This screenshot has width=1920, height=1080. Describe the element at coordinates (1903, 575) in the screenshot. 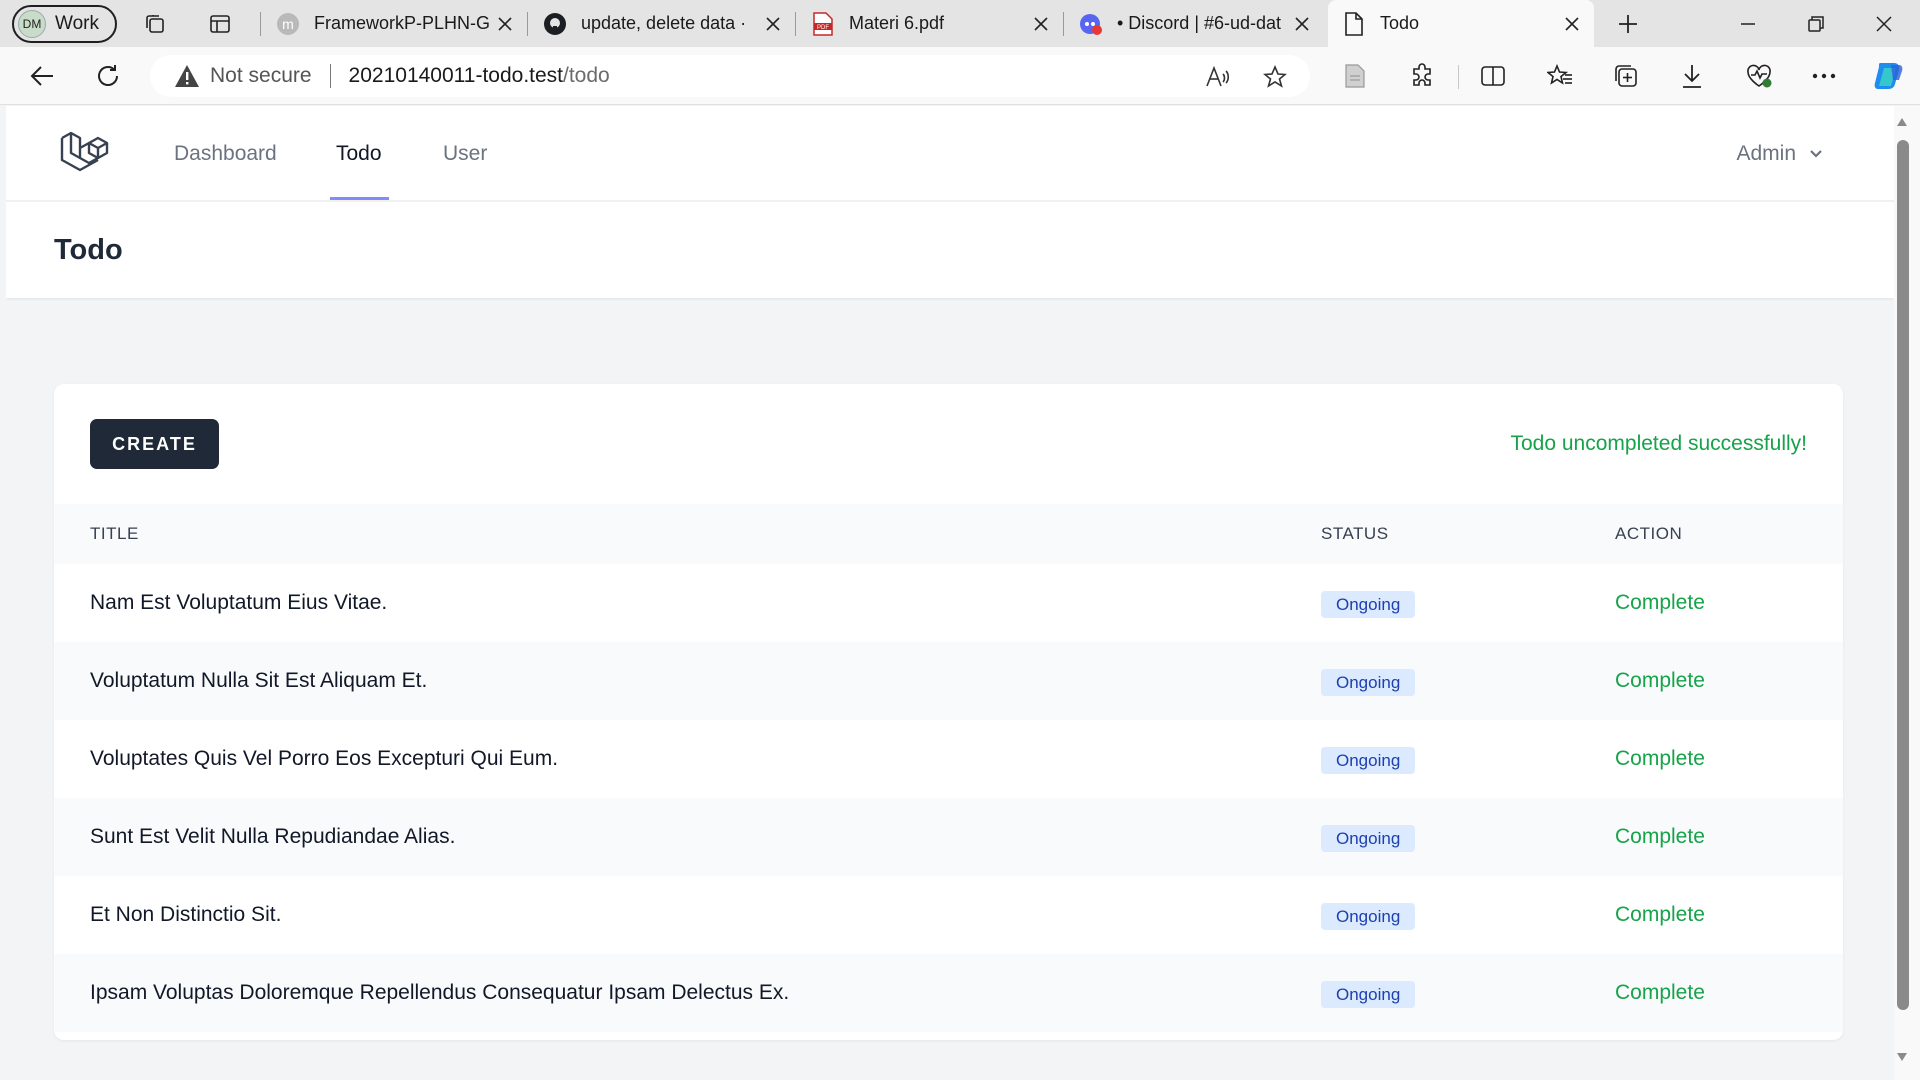

I see `scrollbar-thumb` at that location.